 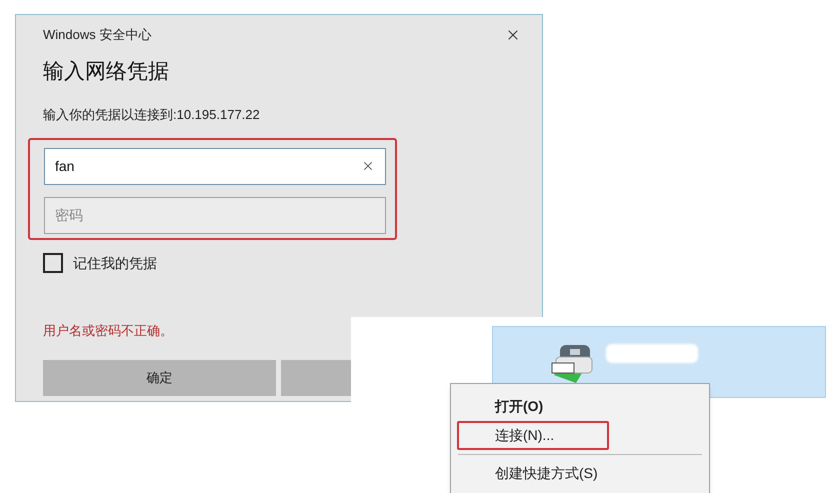 What do you see at coordinates (97, 35) in the screenshot?
I see `window-title: Windows 安全中心` at bounding box center [97, 35].